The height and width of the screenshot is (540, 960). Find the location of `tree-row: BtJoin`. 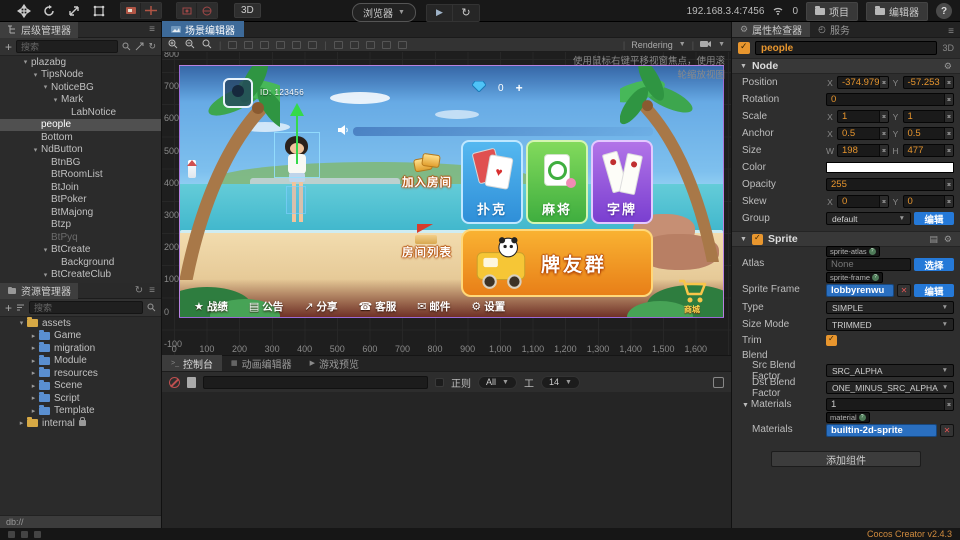

tree-row: BtJoin is located at coordinates (80, 187).